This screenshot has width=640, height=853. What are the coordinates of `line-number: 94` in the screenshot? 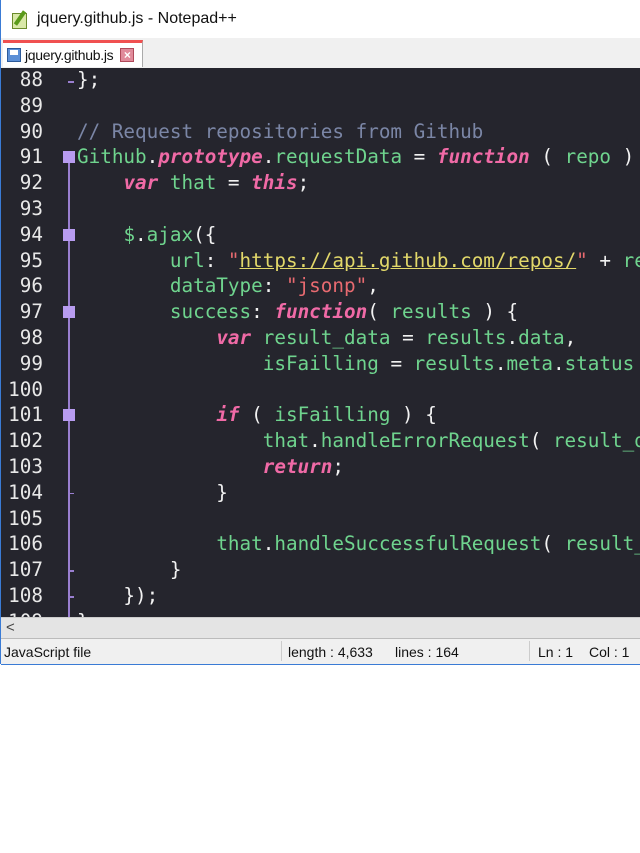 It's located at (31, 234).